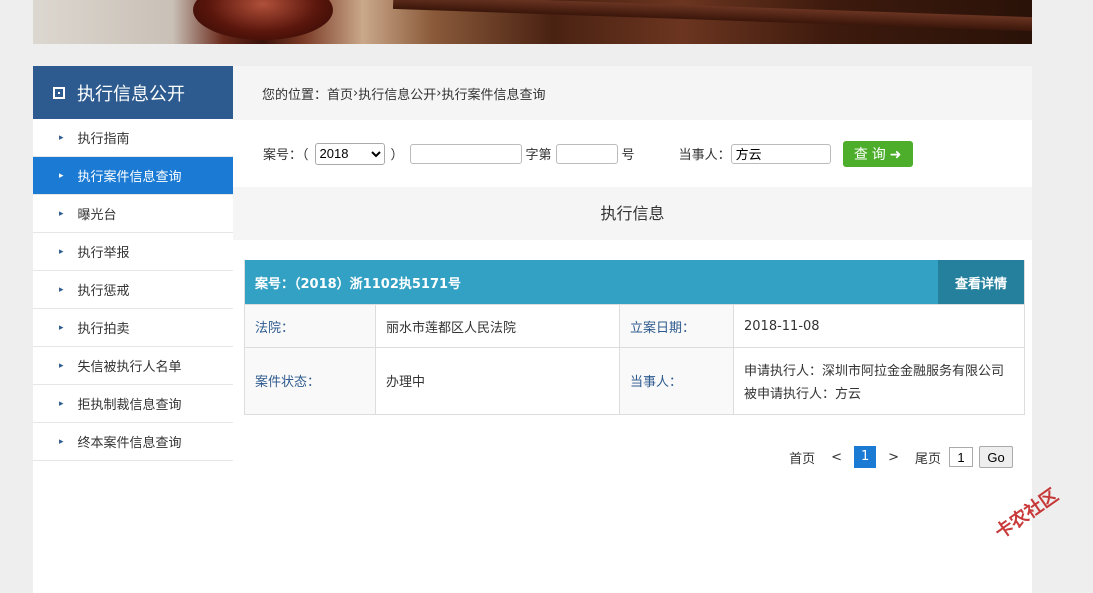 The image size is (1093, 593). I want to click on sidebar-item-label: 拒执制裁信息查询, so click(129, 405).